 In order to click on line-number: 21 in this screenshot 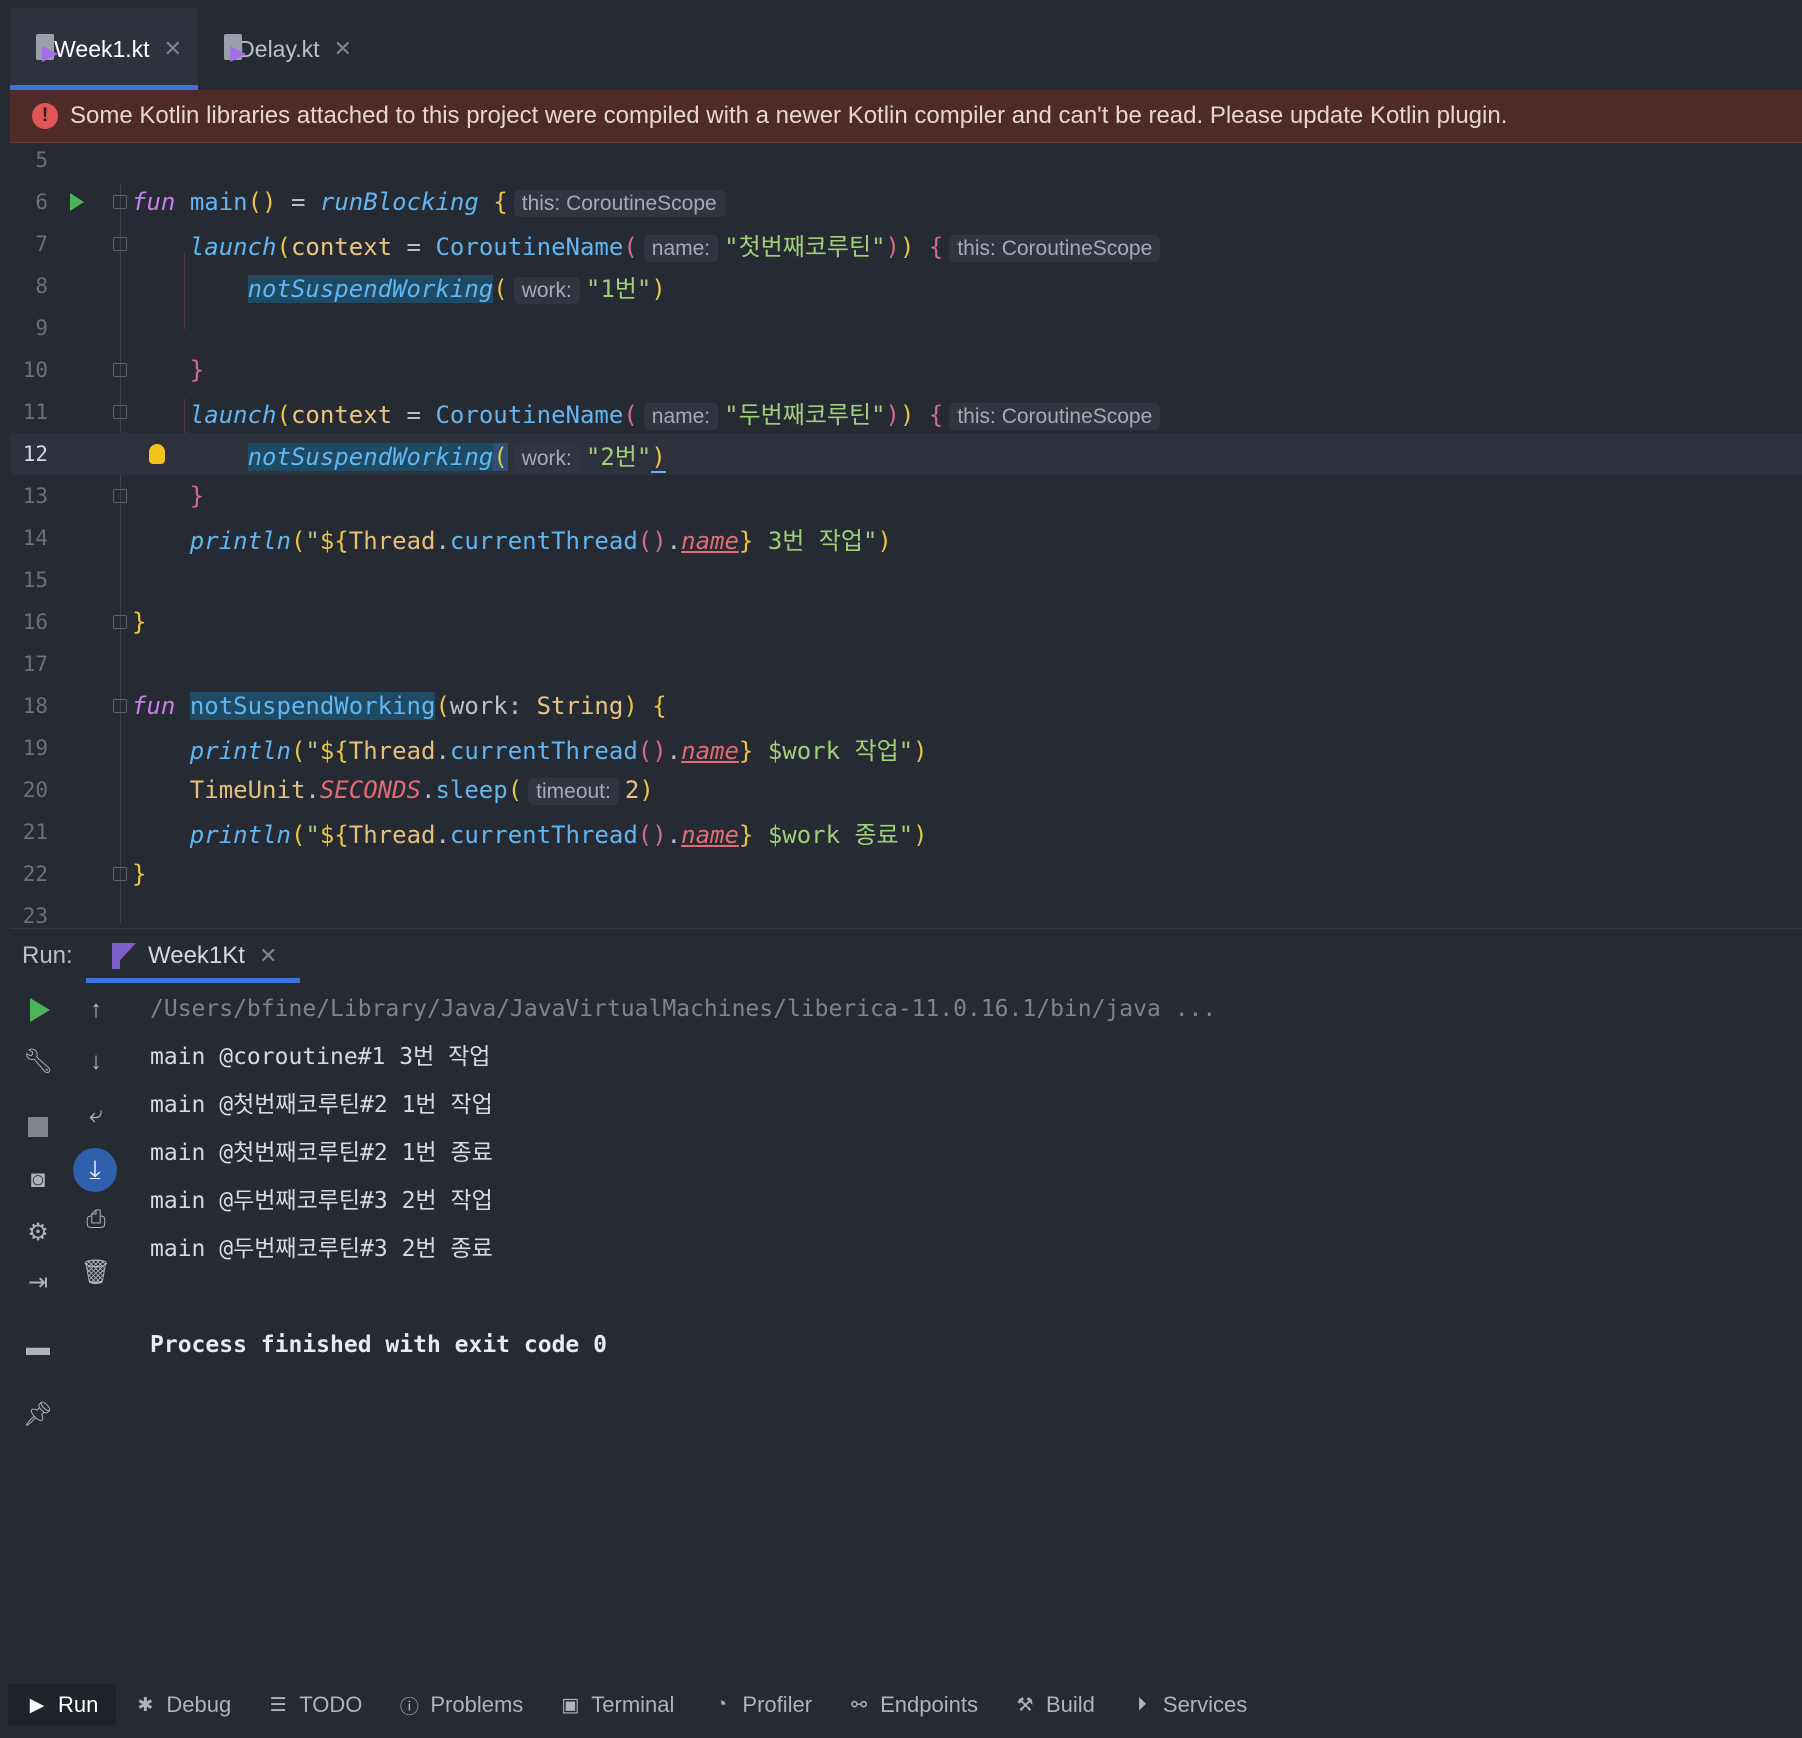, I will do `click(35, 832)`.